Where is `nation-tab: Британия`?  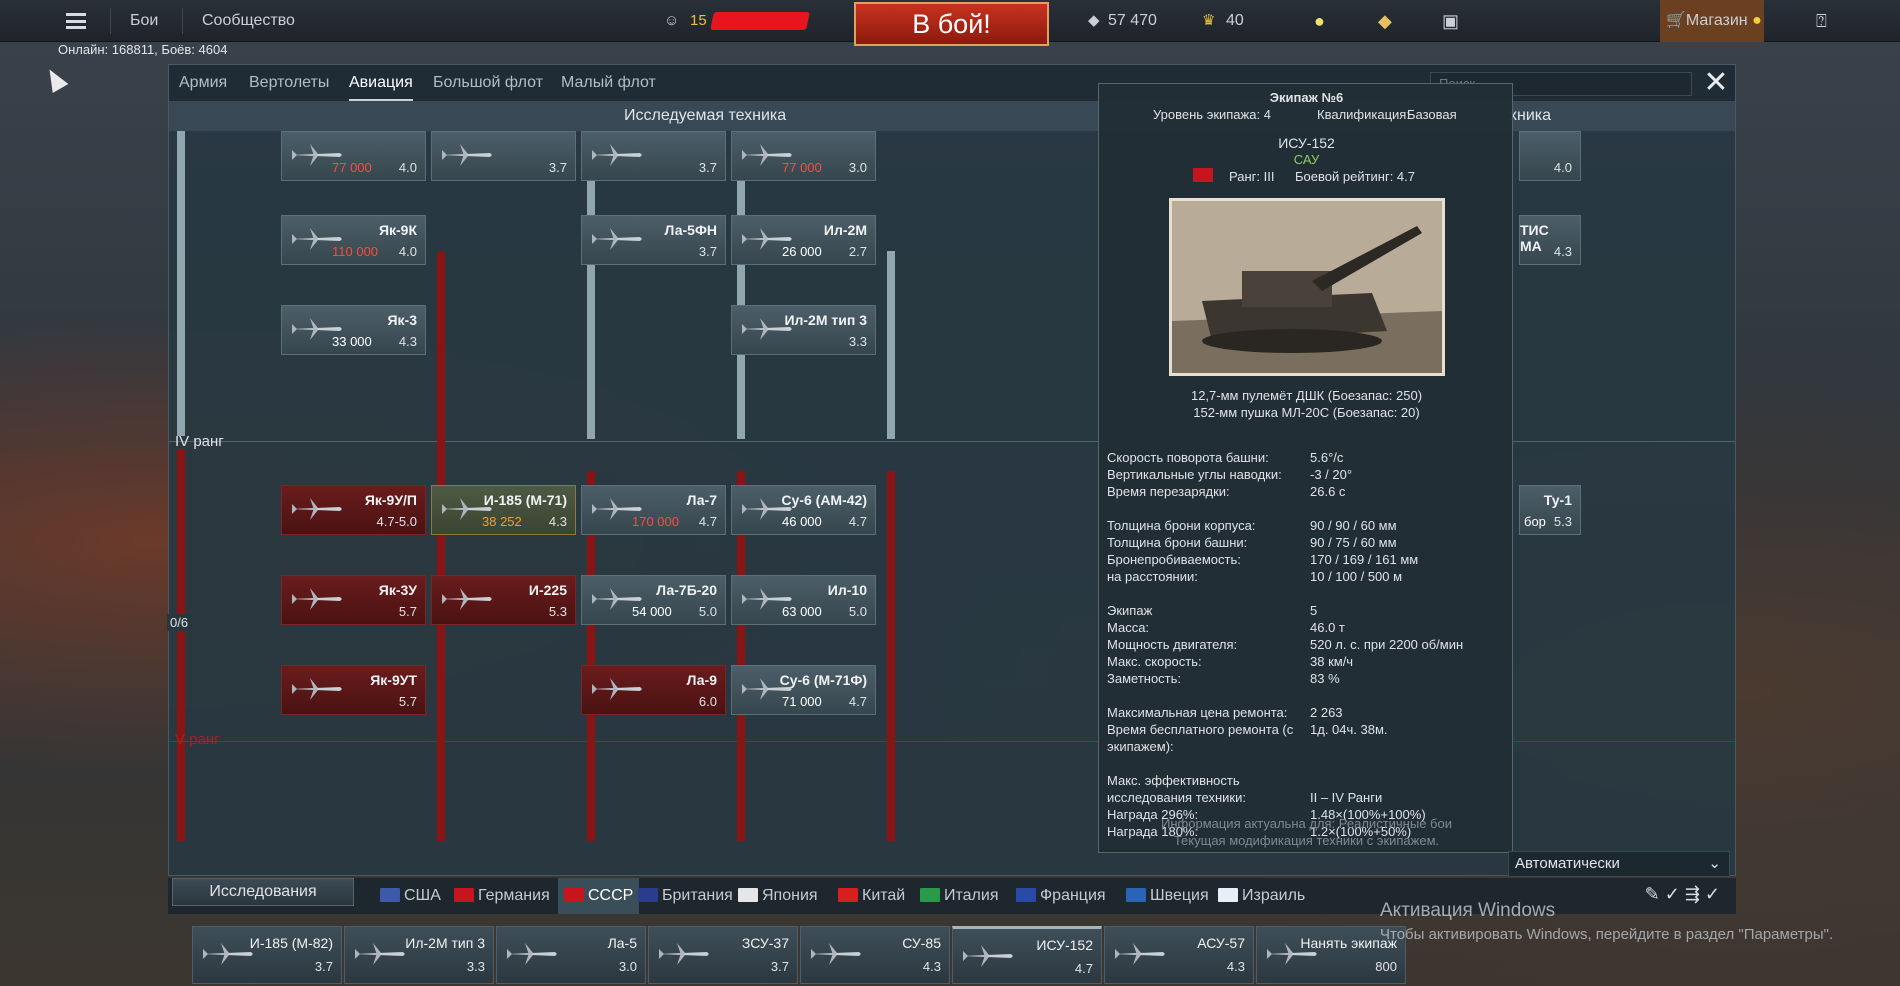
nation-tab: Британия is located at coordinates (685, 896).